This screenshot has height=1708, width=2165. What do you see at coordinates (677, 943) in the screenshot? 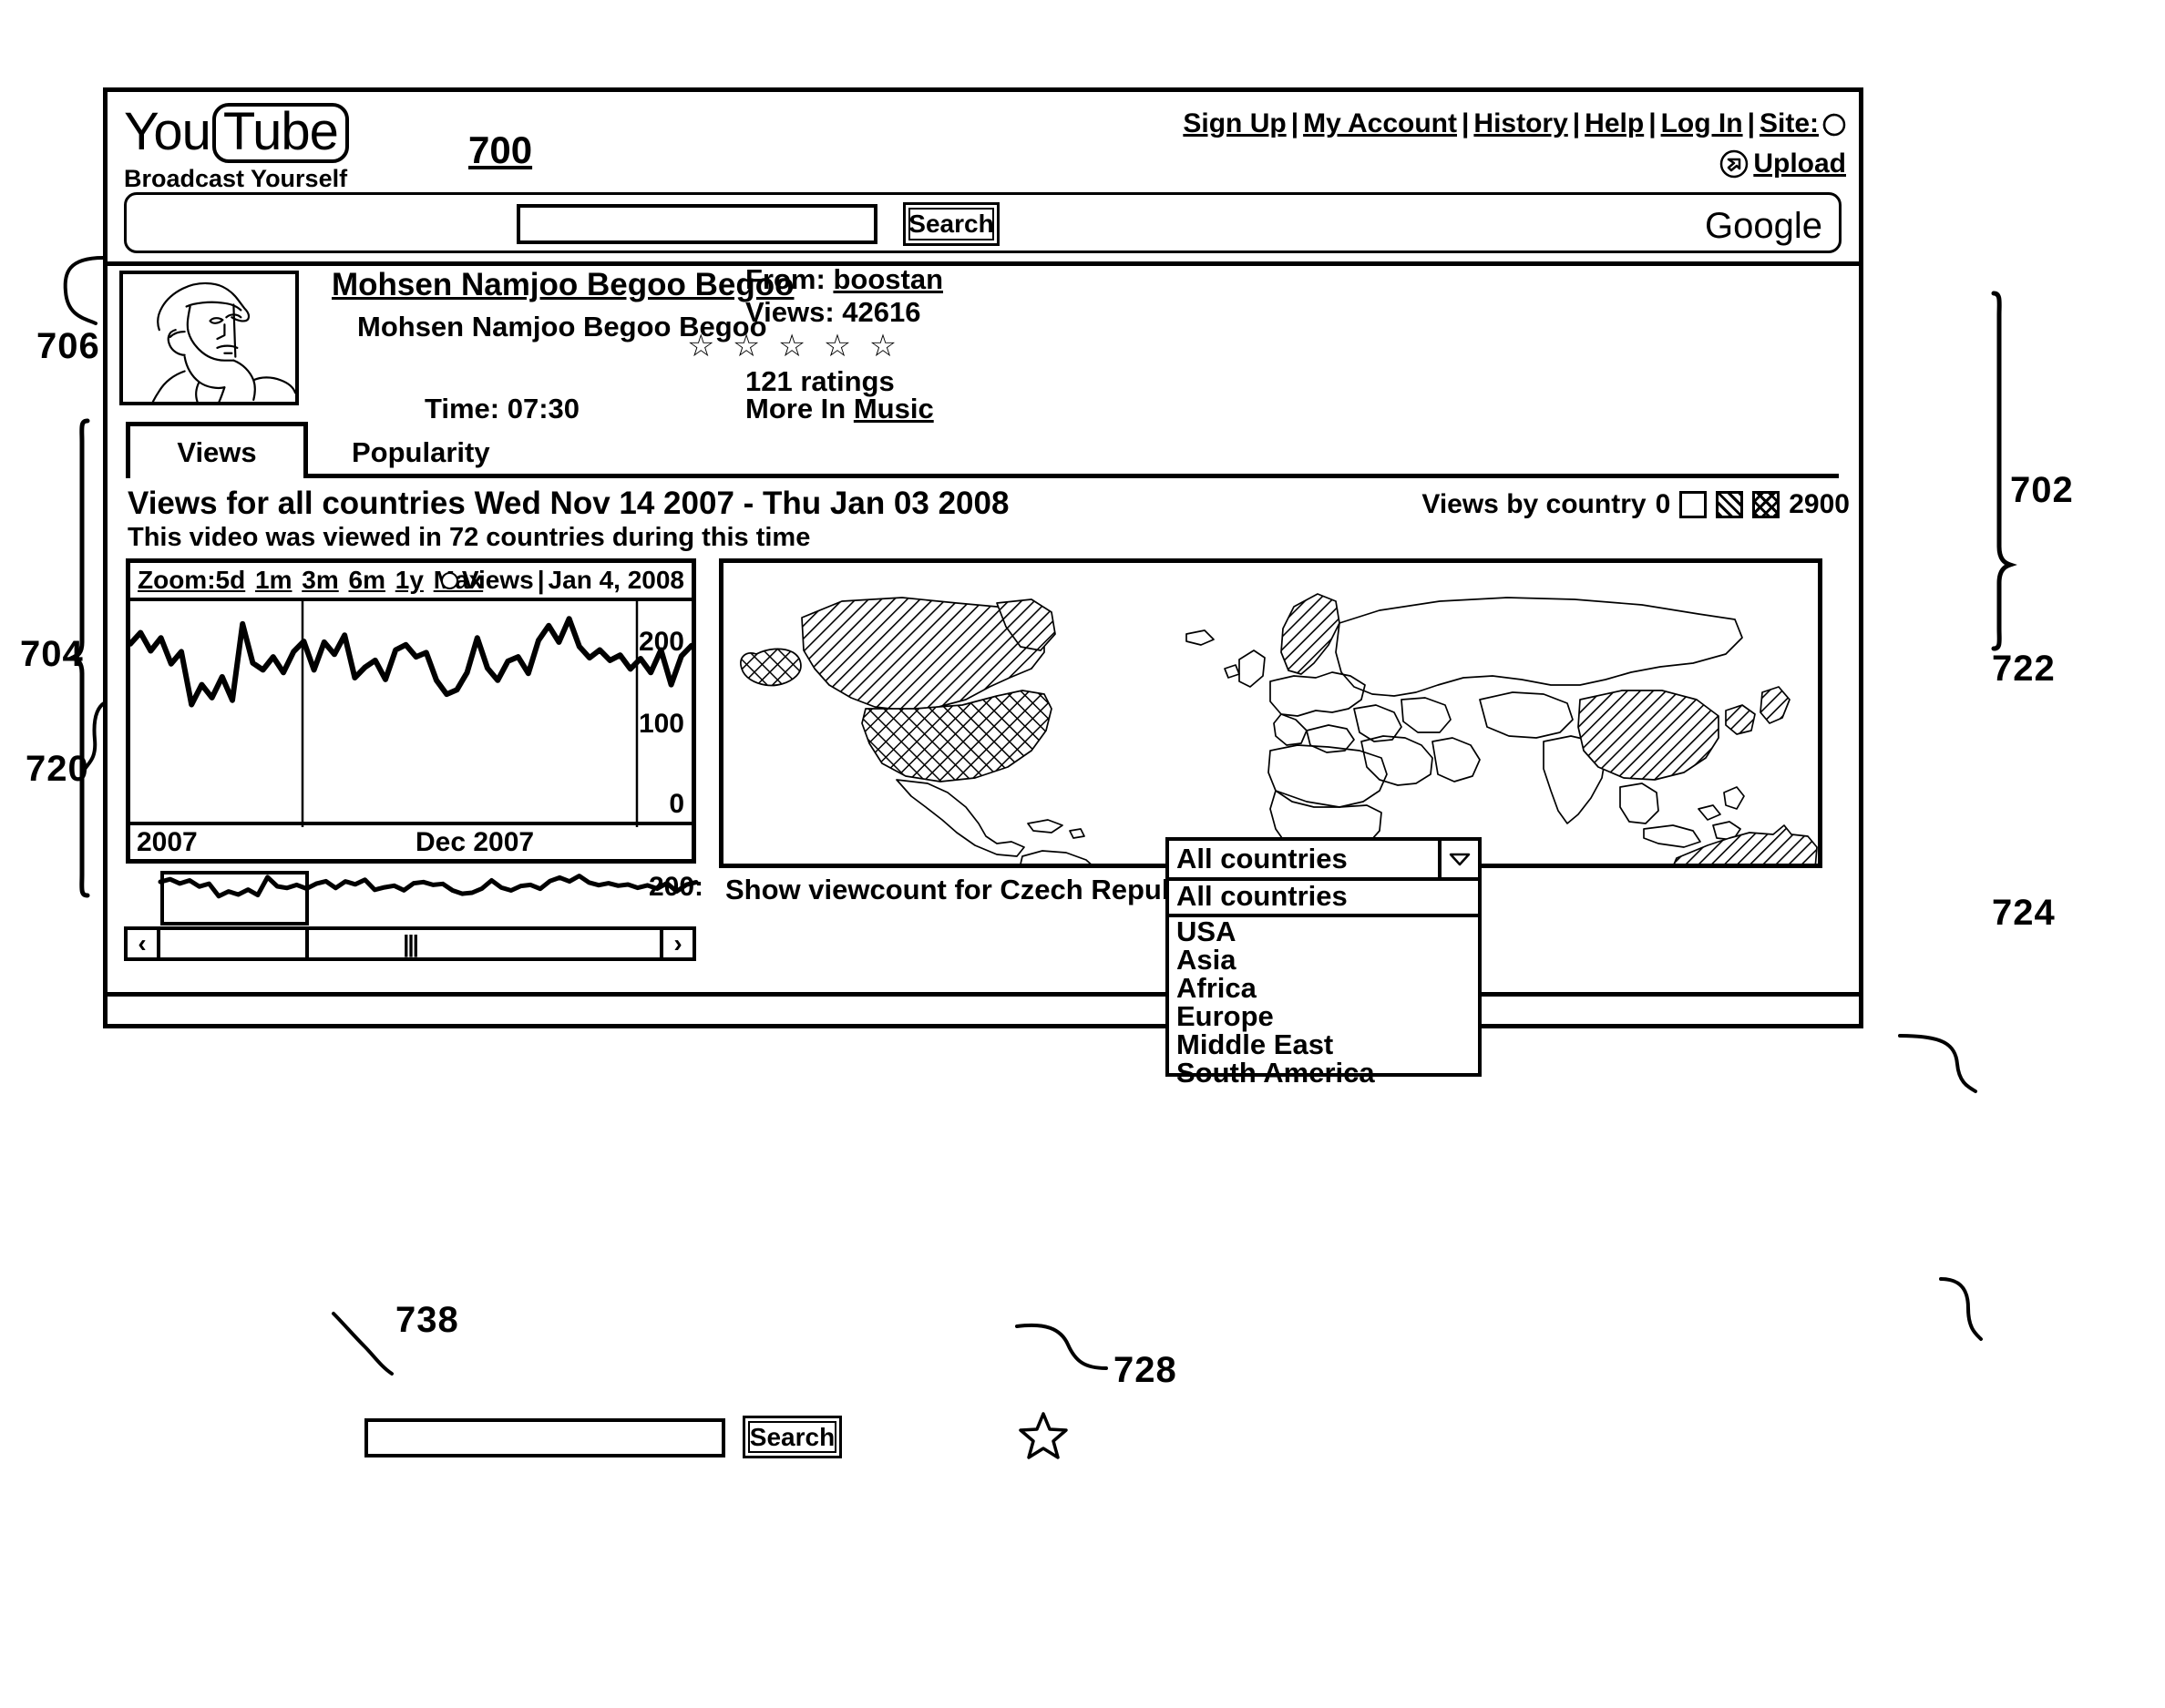
I see `scrollbar-right-arrow: ›` at bounding box center [677, 943].